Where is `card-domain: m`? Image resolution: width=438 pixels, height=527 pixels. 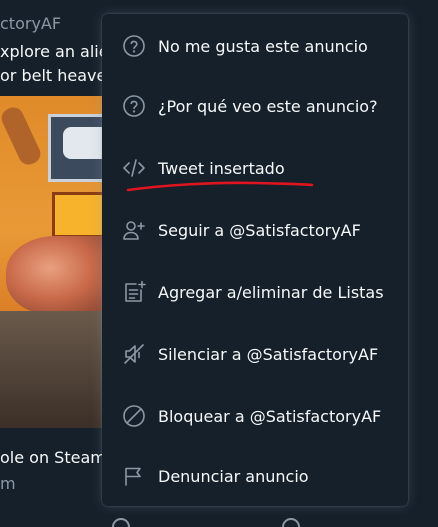 card-domain: m is located at coordinates (8, 483).